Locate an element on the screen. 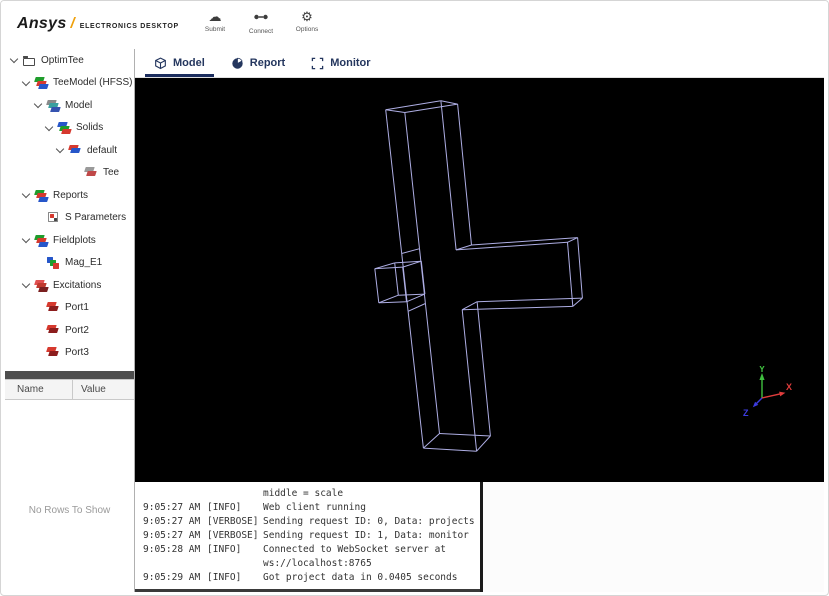 This screenshot has width=829, height=596. ansys-logo: Ansys / ELECTRONICS DESKTOP is located at coordinates (98, 24).